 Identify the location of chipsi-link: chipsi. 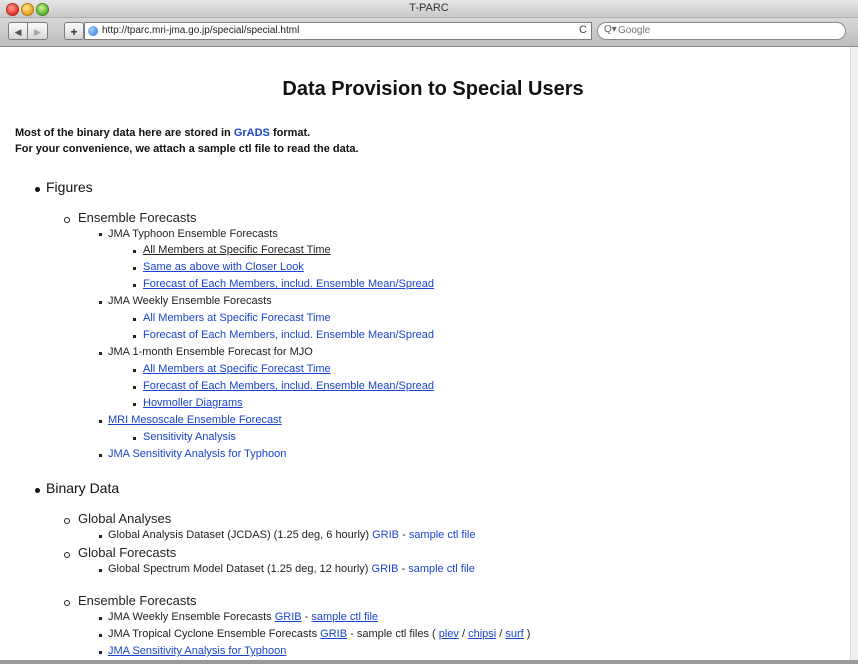
(482, 634).